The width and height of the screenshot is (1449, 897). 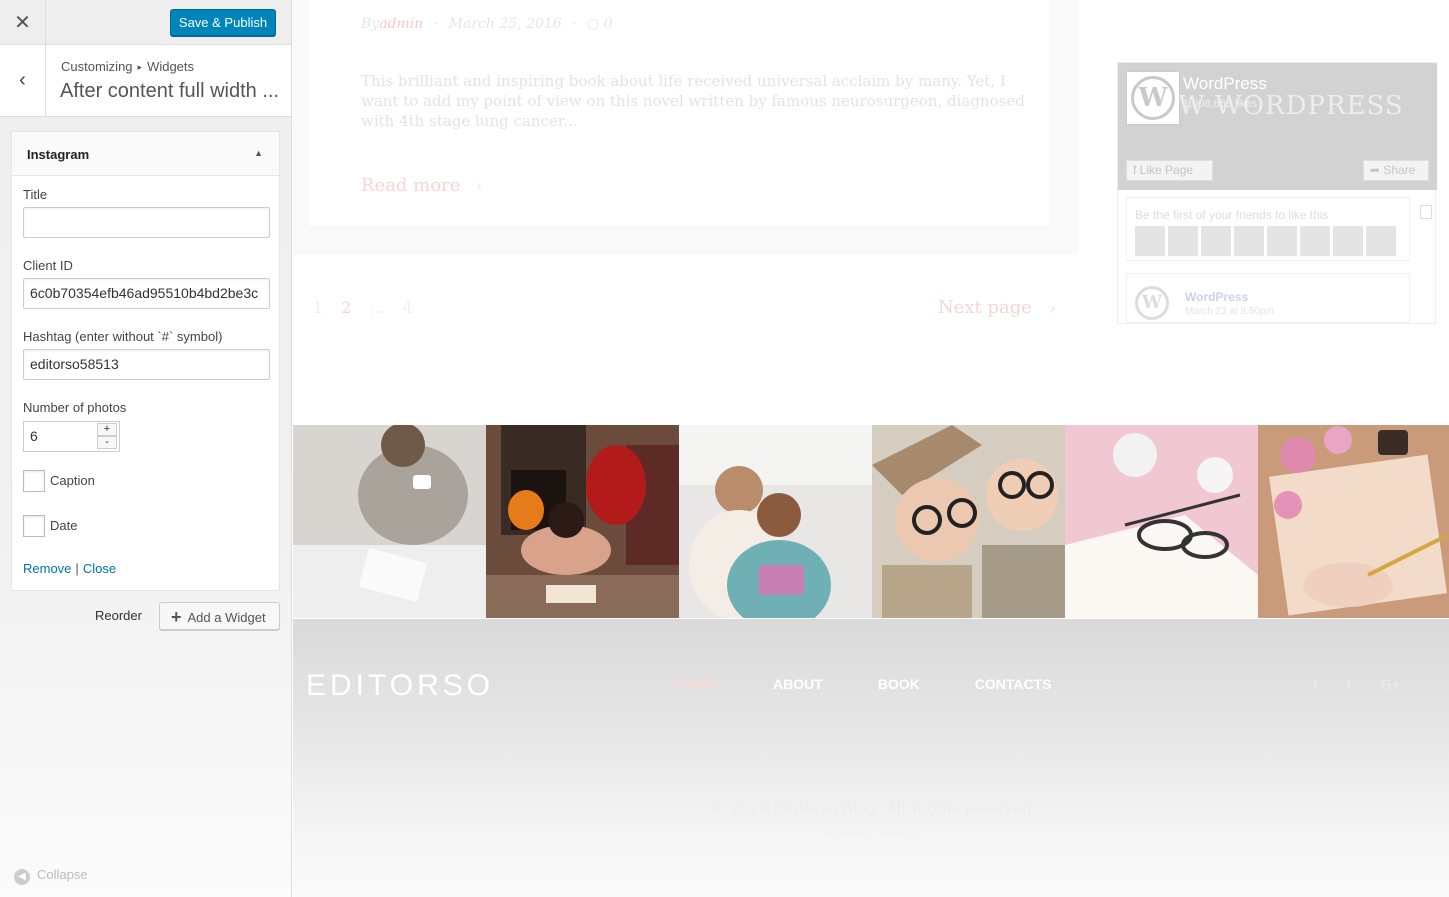 I want to click on title-input, so click(x=146, y=222).